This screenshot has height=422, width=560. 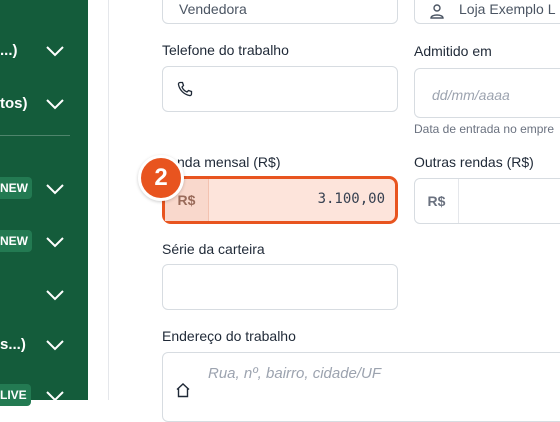 I want to click on outras-rendas-label: Outras rendas (R$), so click(x=474, y=162).